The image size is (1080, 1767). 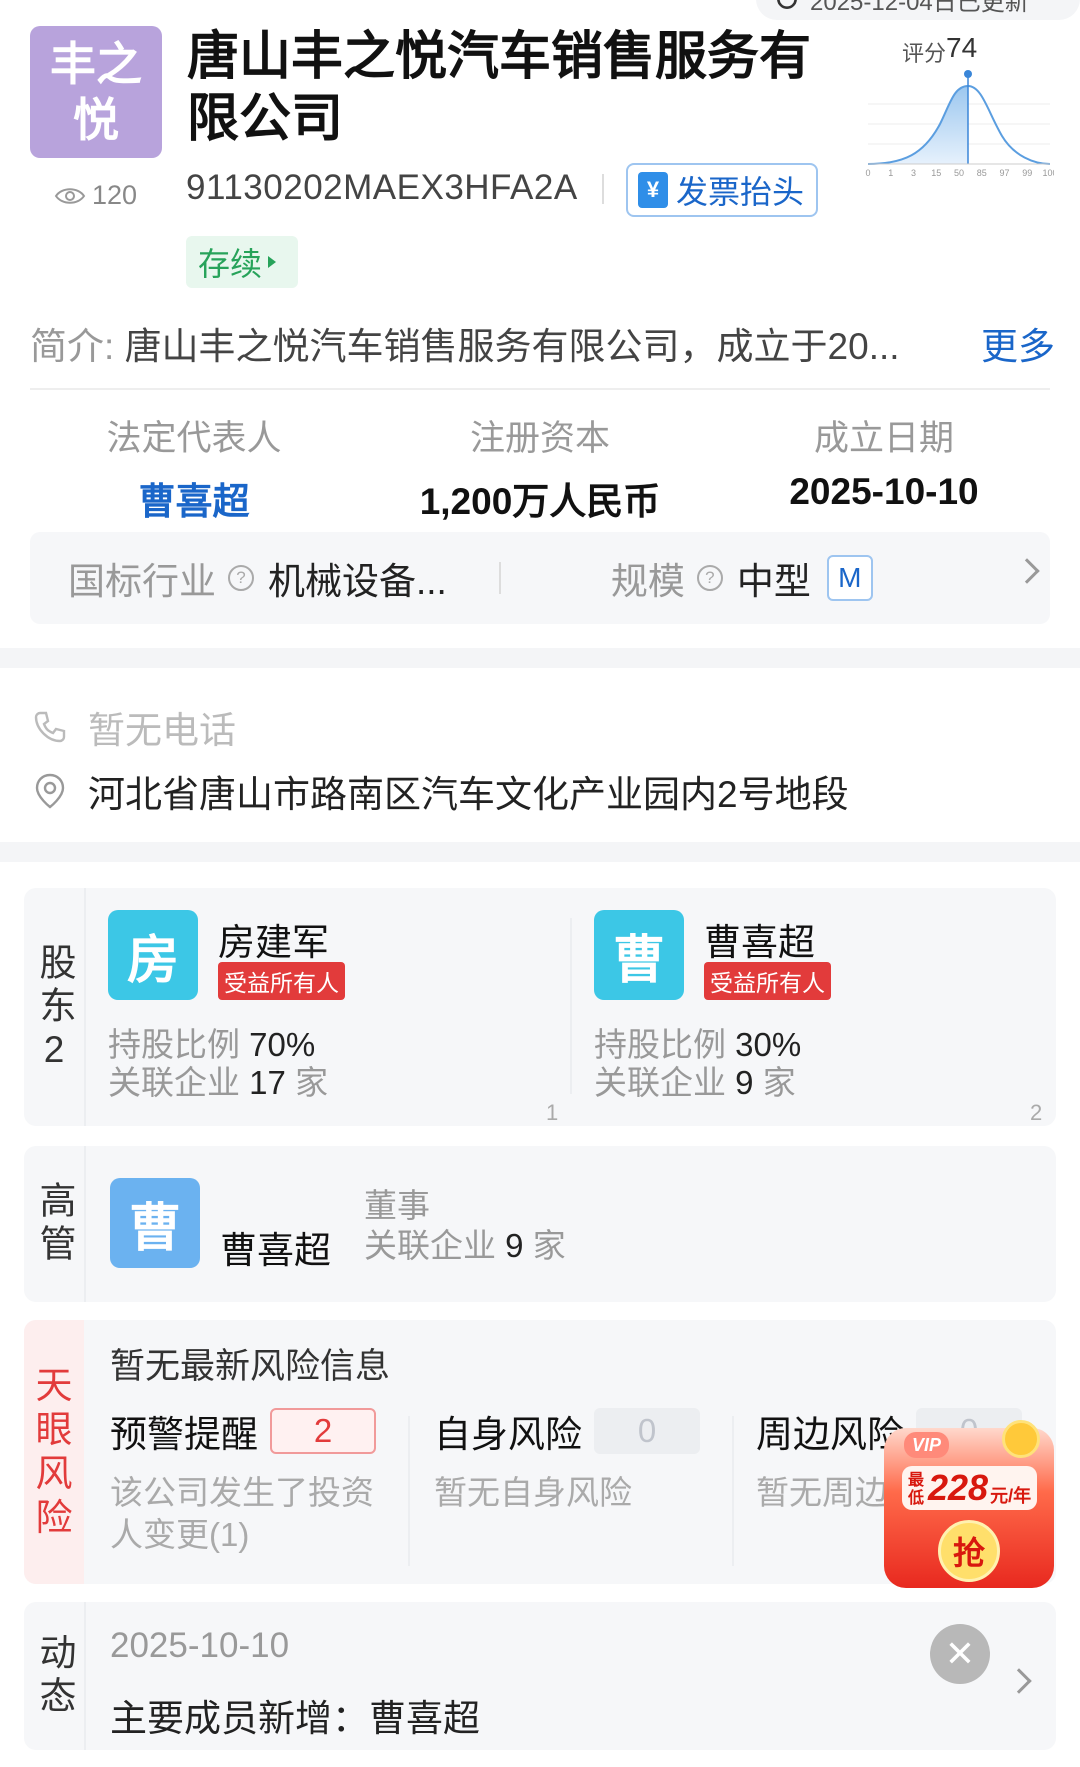 What do you see at coordinates (982, 173) in the screenshot?
I see `score-tick-label: 85` at bounding box center [982, 173].